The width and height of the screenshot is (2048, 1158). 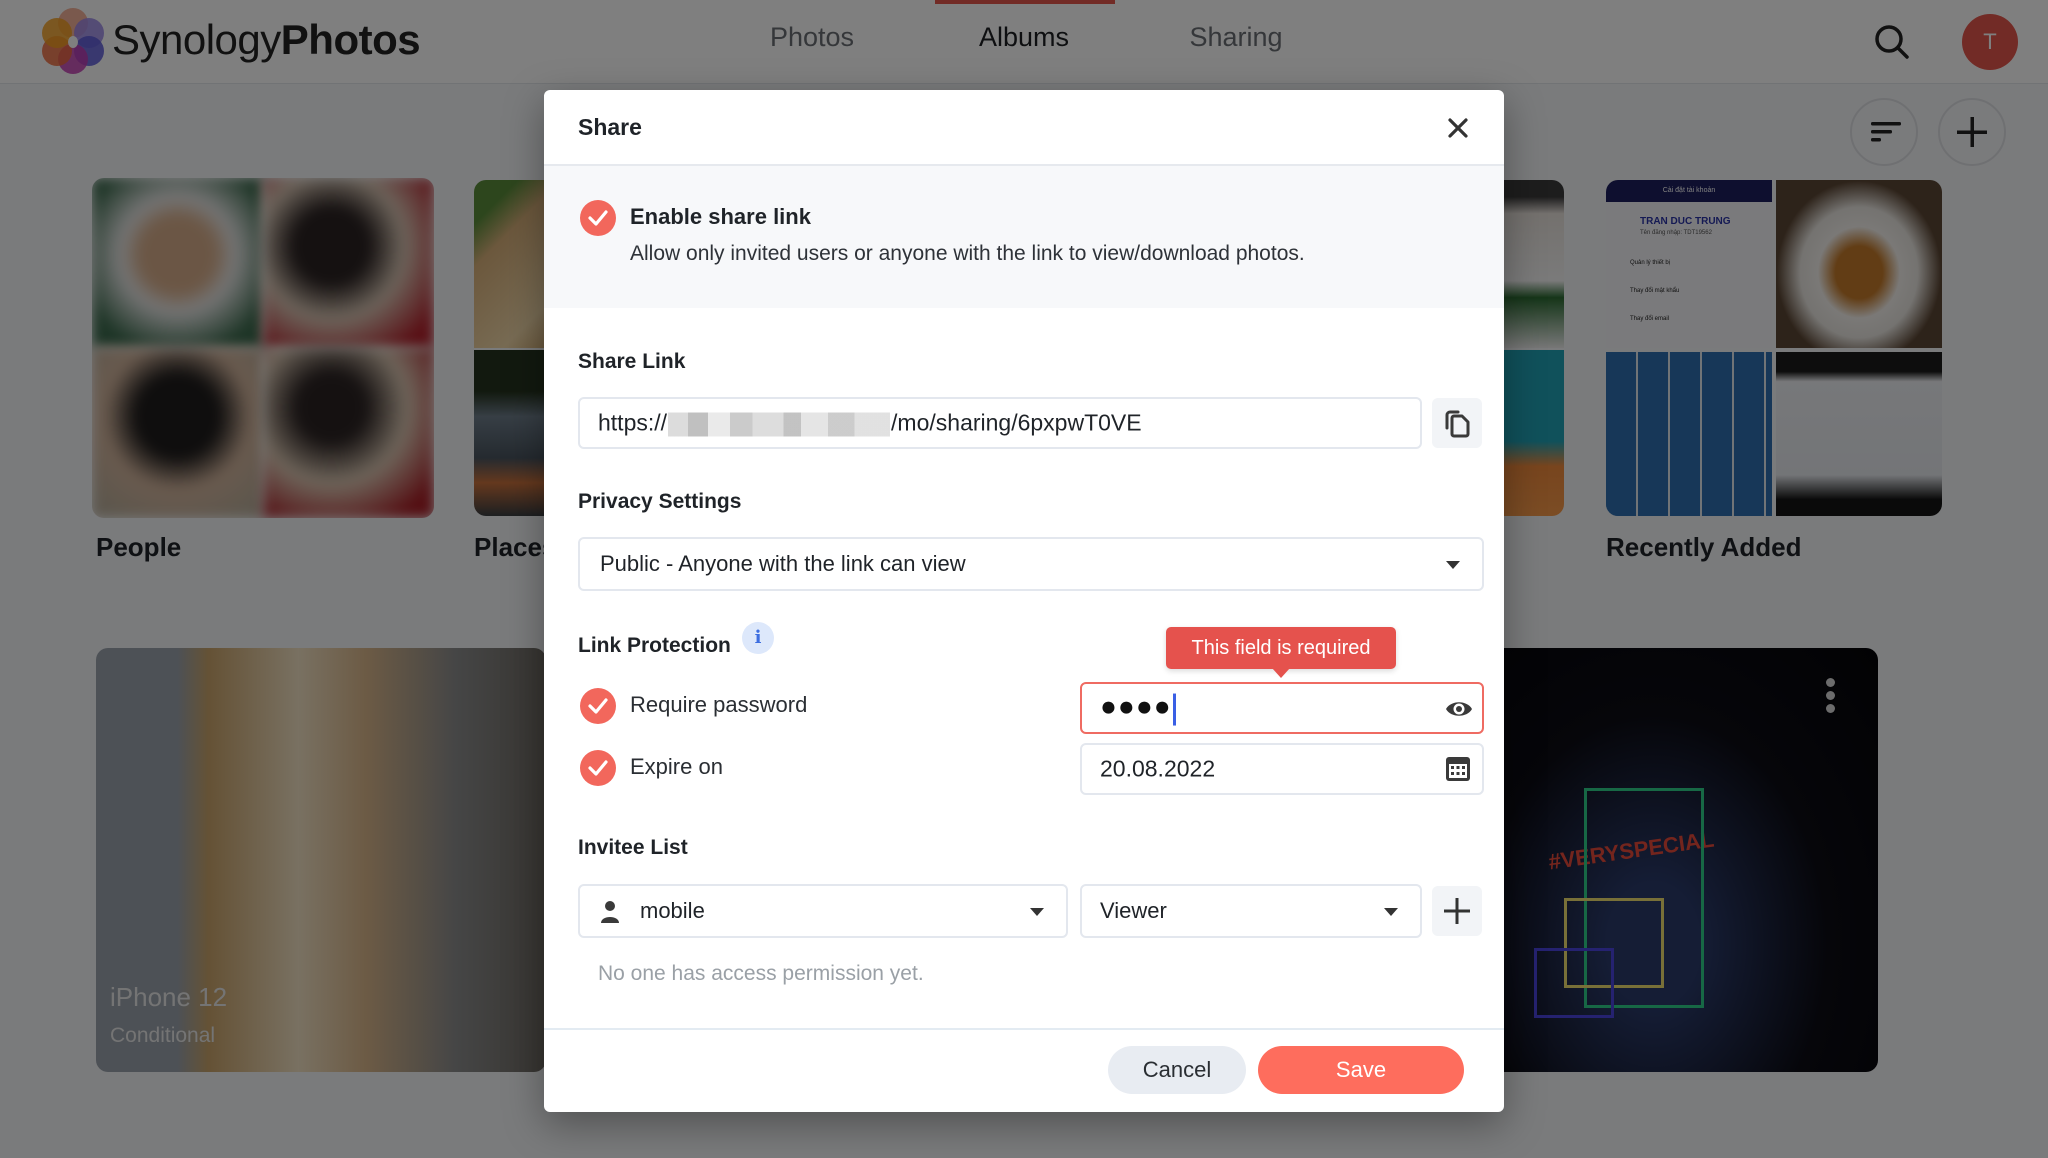 I want to click on close-button, so click(x=1458, y=128).